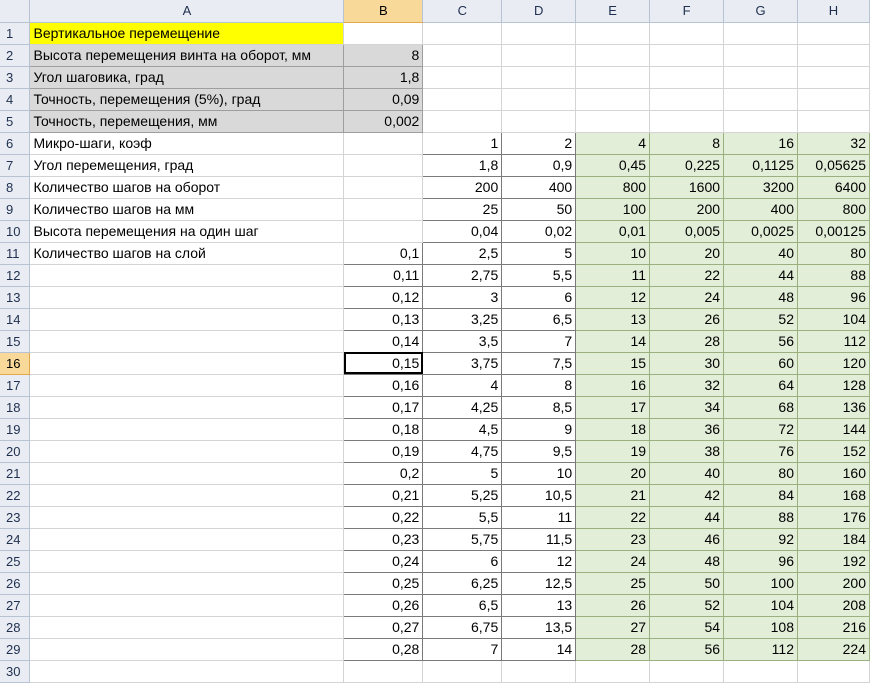  I want to click on cell-C3, so click(462, 77).